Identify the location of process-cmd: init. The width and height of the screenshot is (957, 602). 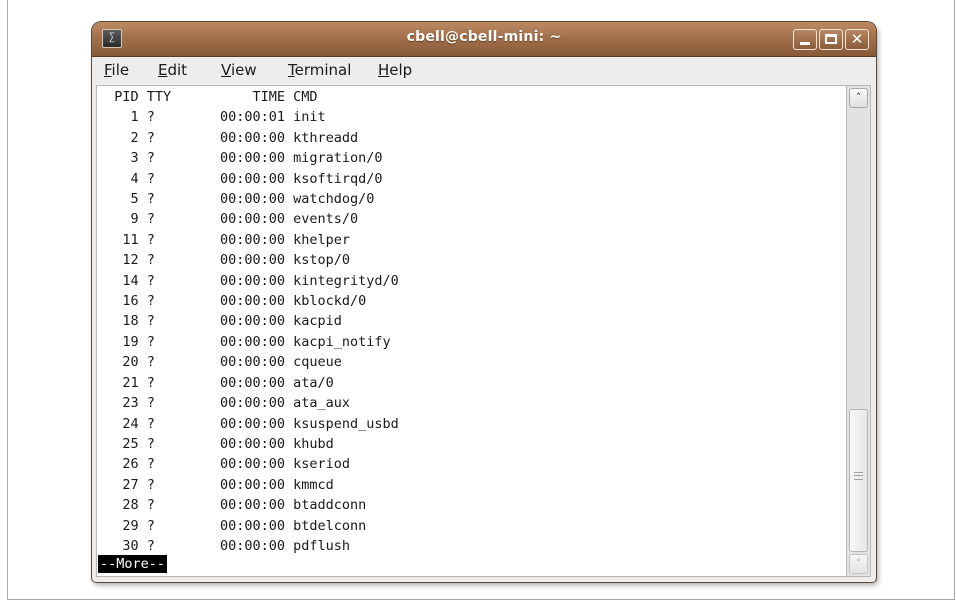
(309, 117).